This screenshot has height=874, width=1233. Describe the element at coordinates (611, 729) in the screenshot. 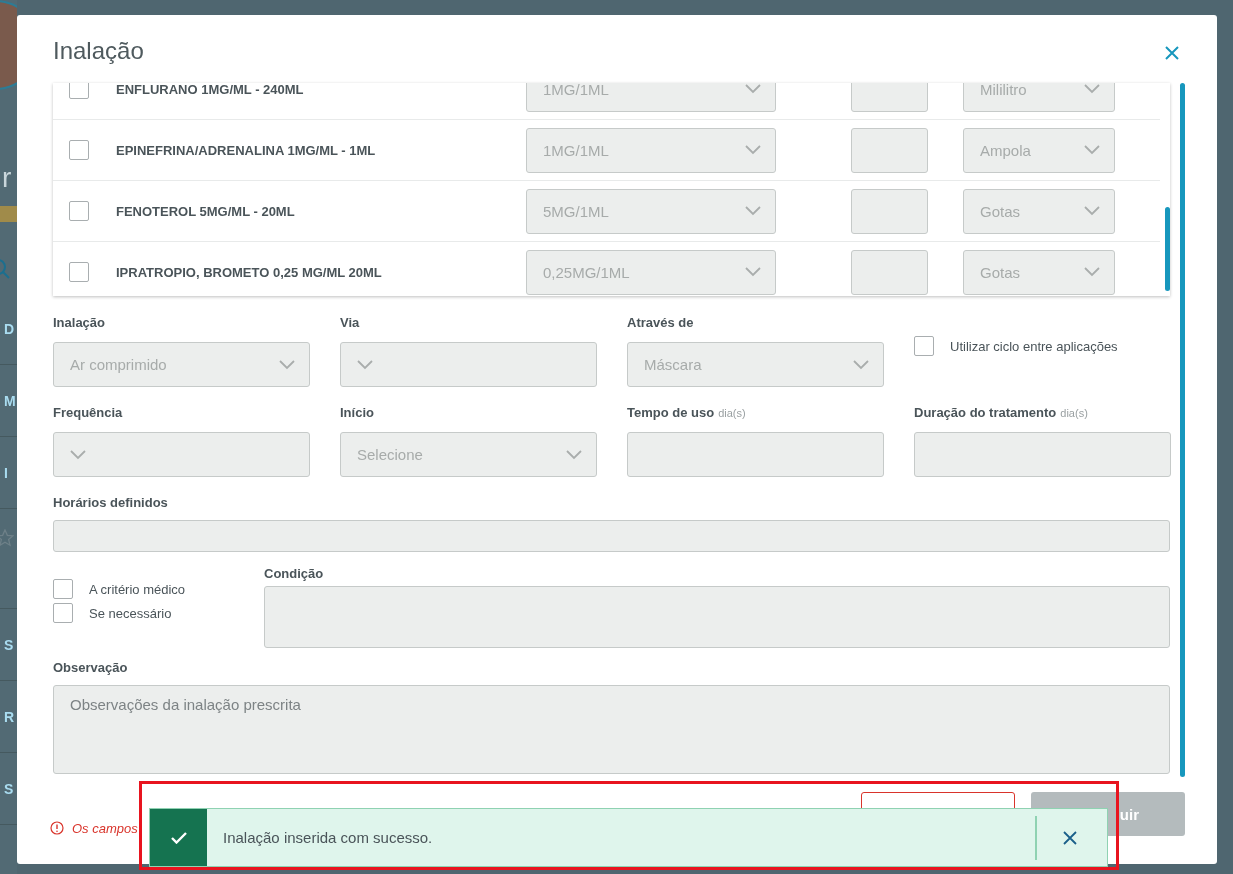

I see `text-area: Observações da inalação prescrita` at that location.